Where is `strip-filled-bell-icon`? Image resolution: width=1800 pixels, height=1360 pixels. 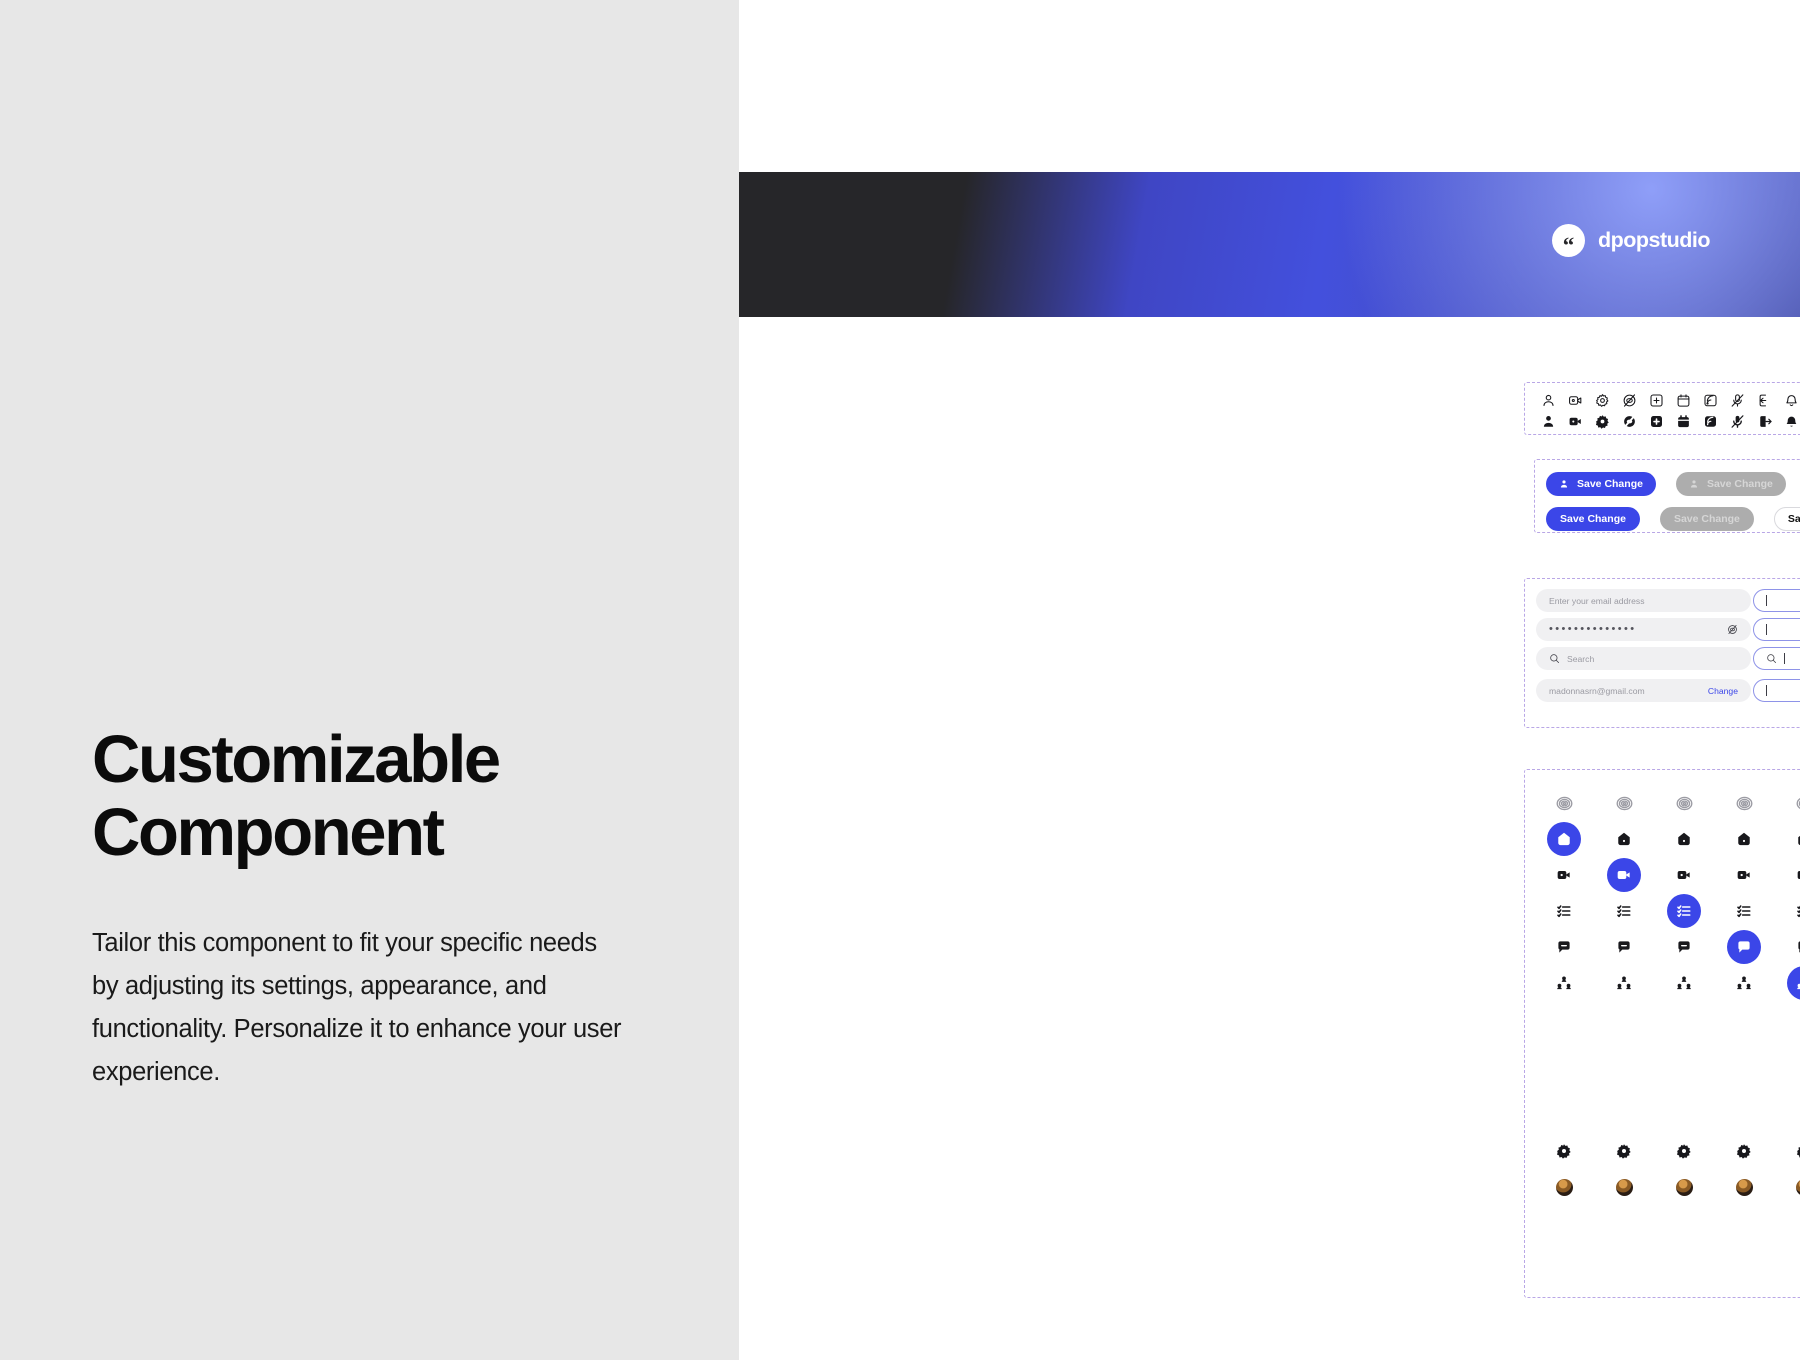
strip-filled-bell-icon is located at coordinates (1789, 421).